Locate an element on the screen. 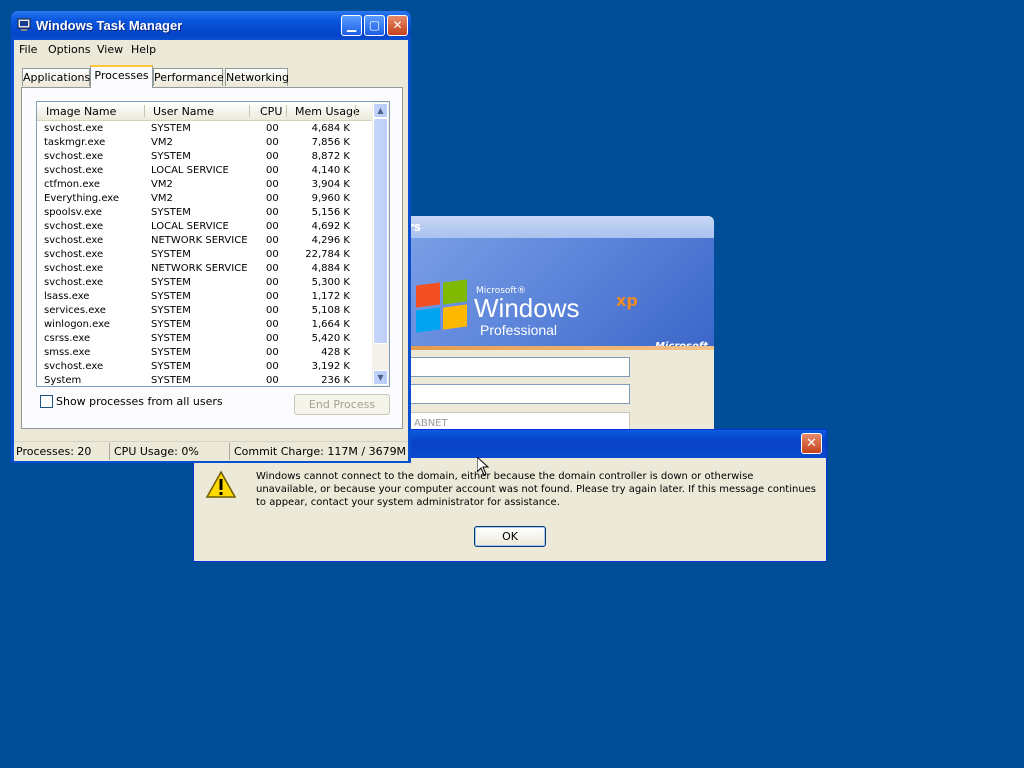  process-row: spoolsv.exe SYSTEM 00 5,156 K is located at coordinates (204, 213).